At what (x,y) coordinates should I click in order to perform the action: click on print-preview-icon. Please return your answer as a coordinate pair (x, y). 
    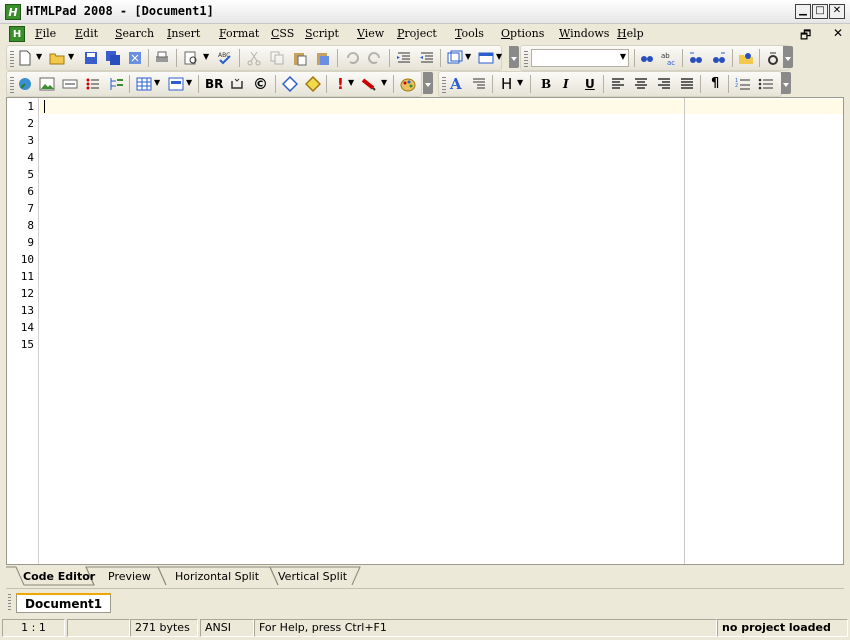
    Looking at the image, I should click on (191, 58).